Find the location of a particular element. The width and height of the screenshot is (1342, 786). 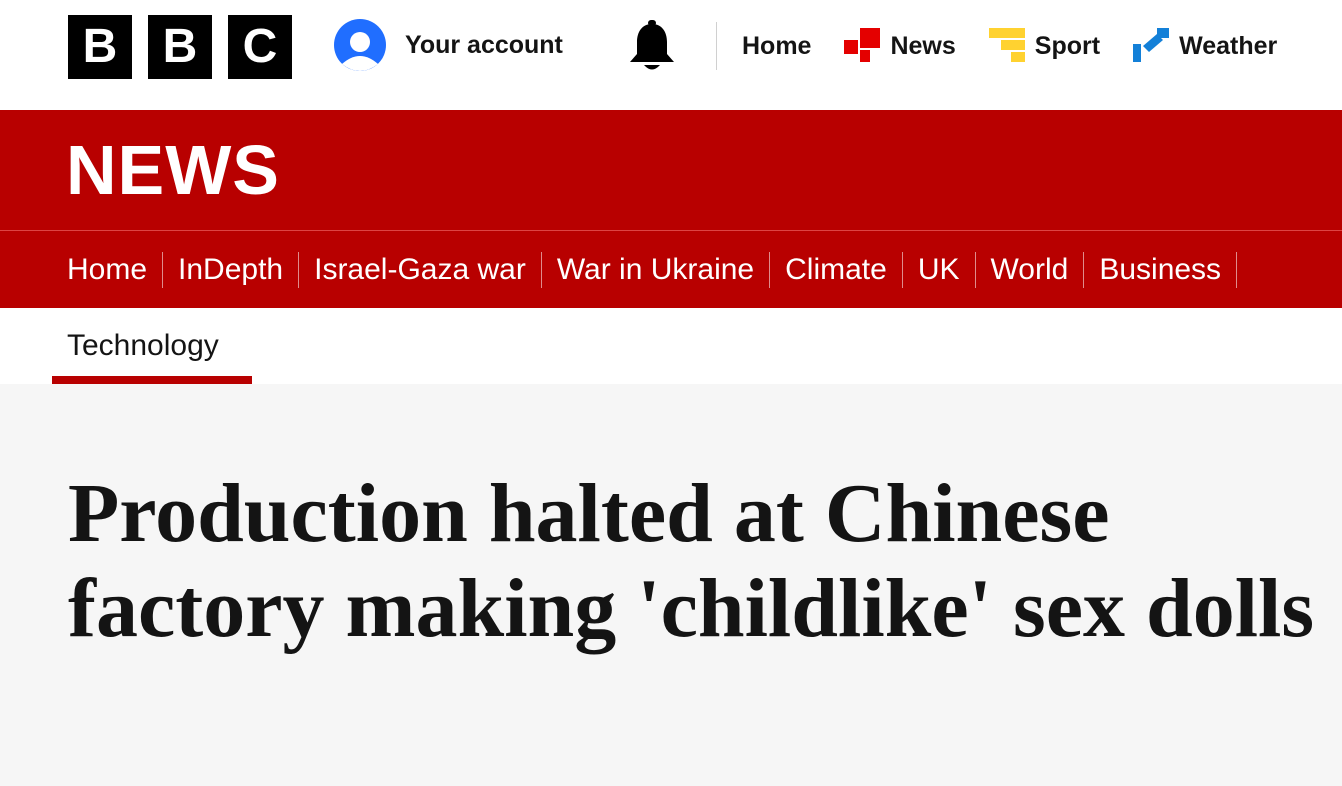

news-nav-business: Business is located at coordinates (1175, 270).